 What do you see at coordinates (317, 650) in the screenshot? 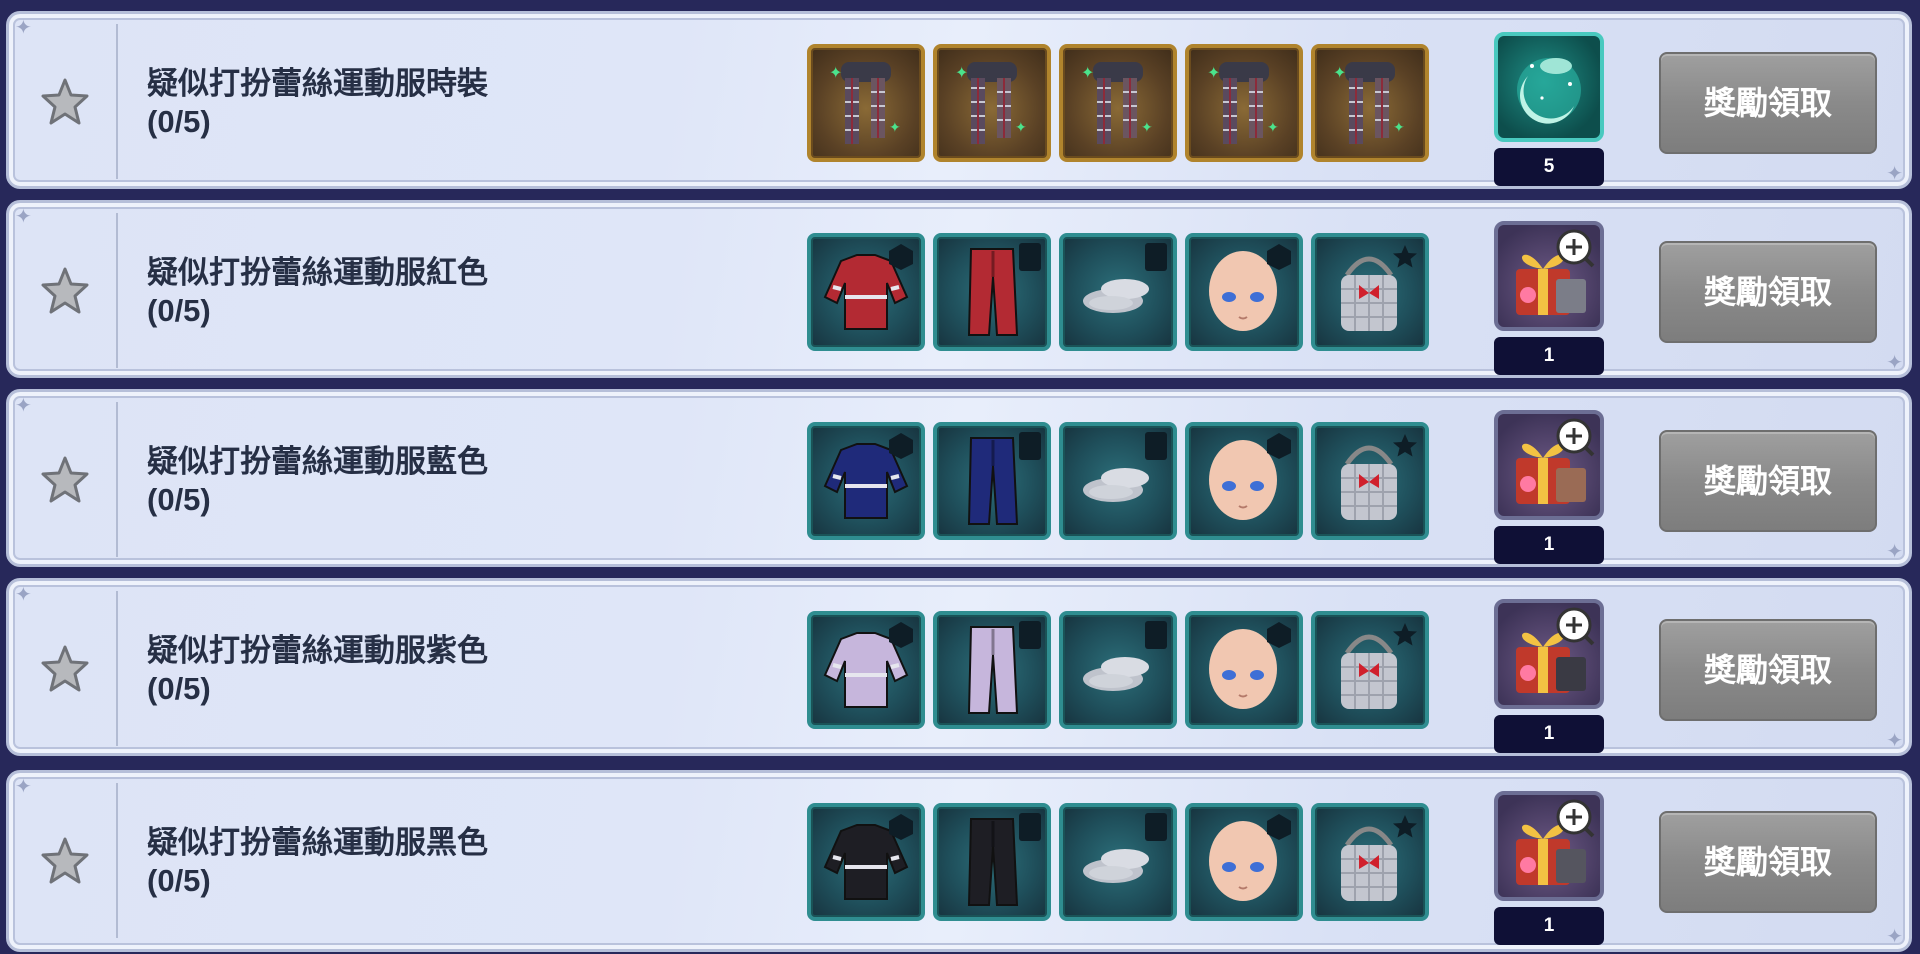
I see `mission-title: 疑似打扮蕾絲運動服紫色` at bounding box center [317, 650].